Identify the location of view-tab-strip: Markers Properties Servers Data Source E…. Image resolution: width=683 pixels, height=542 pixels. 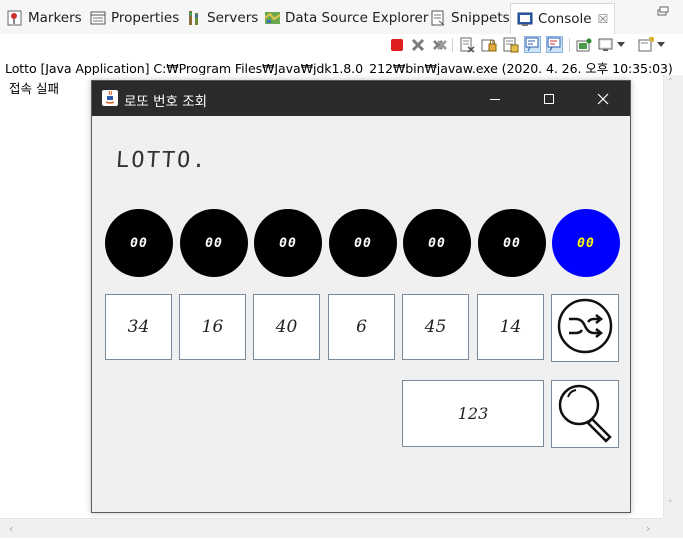
(341, 17).